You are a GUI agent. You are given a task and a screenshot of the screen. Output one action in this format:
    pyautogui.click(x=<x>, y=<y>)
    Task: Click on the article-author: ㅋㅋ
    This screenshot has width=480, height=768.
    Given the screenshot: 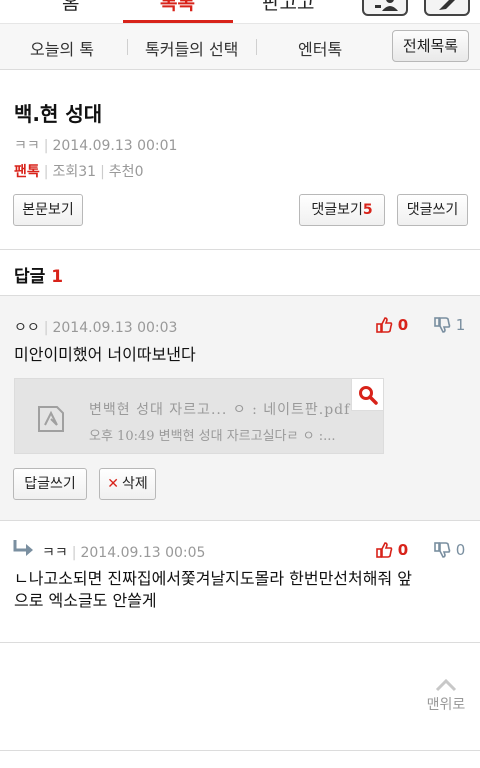 What is the action you would take?
    pyautogui.click(x=27, y=146)
    